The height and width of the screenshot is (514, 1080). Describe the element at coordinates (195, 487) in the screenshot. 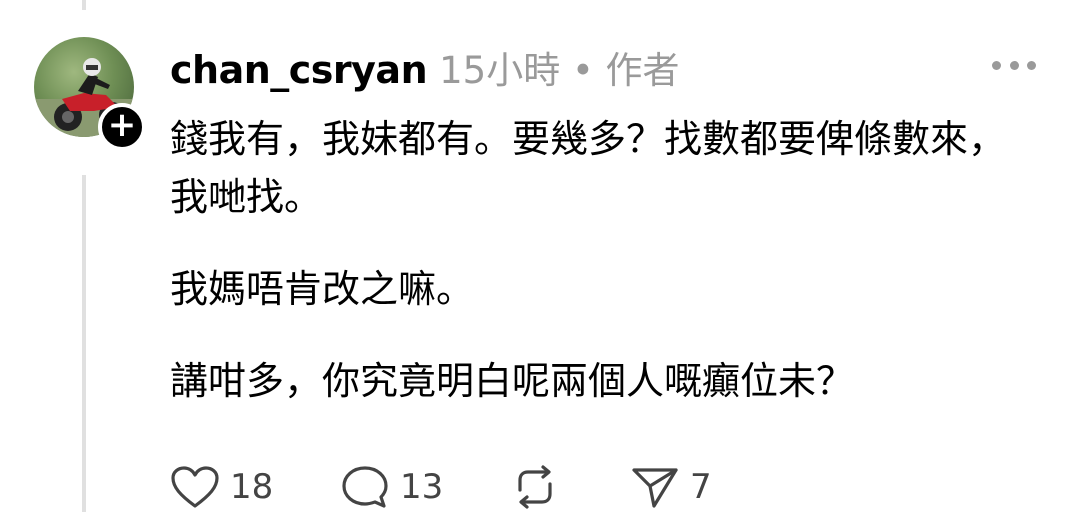

I see `heart-icon` at that location.